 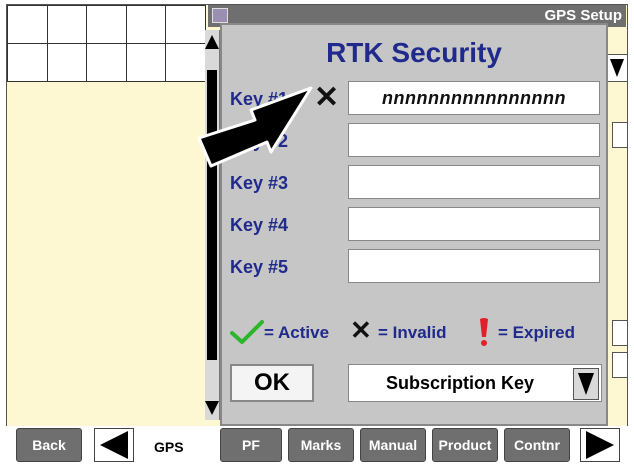 What do you see at coordinates (484, 332) in the screenshot?
I see `exclamation-icon` at bounding box center [484, 332].